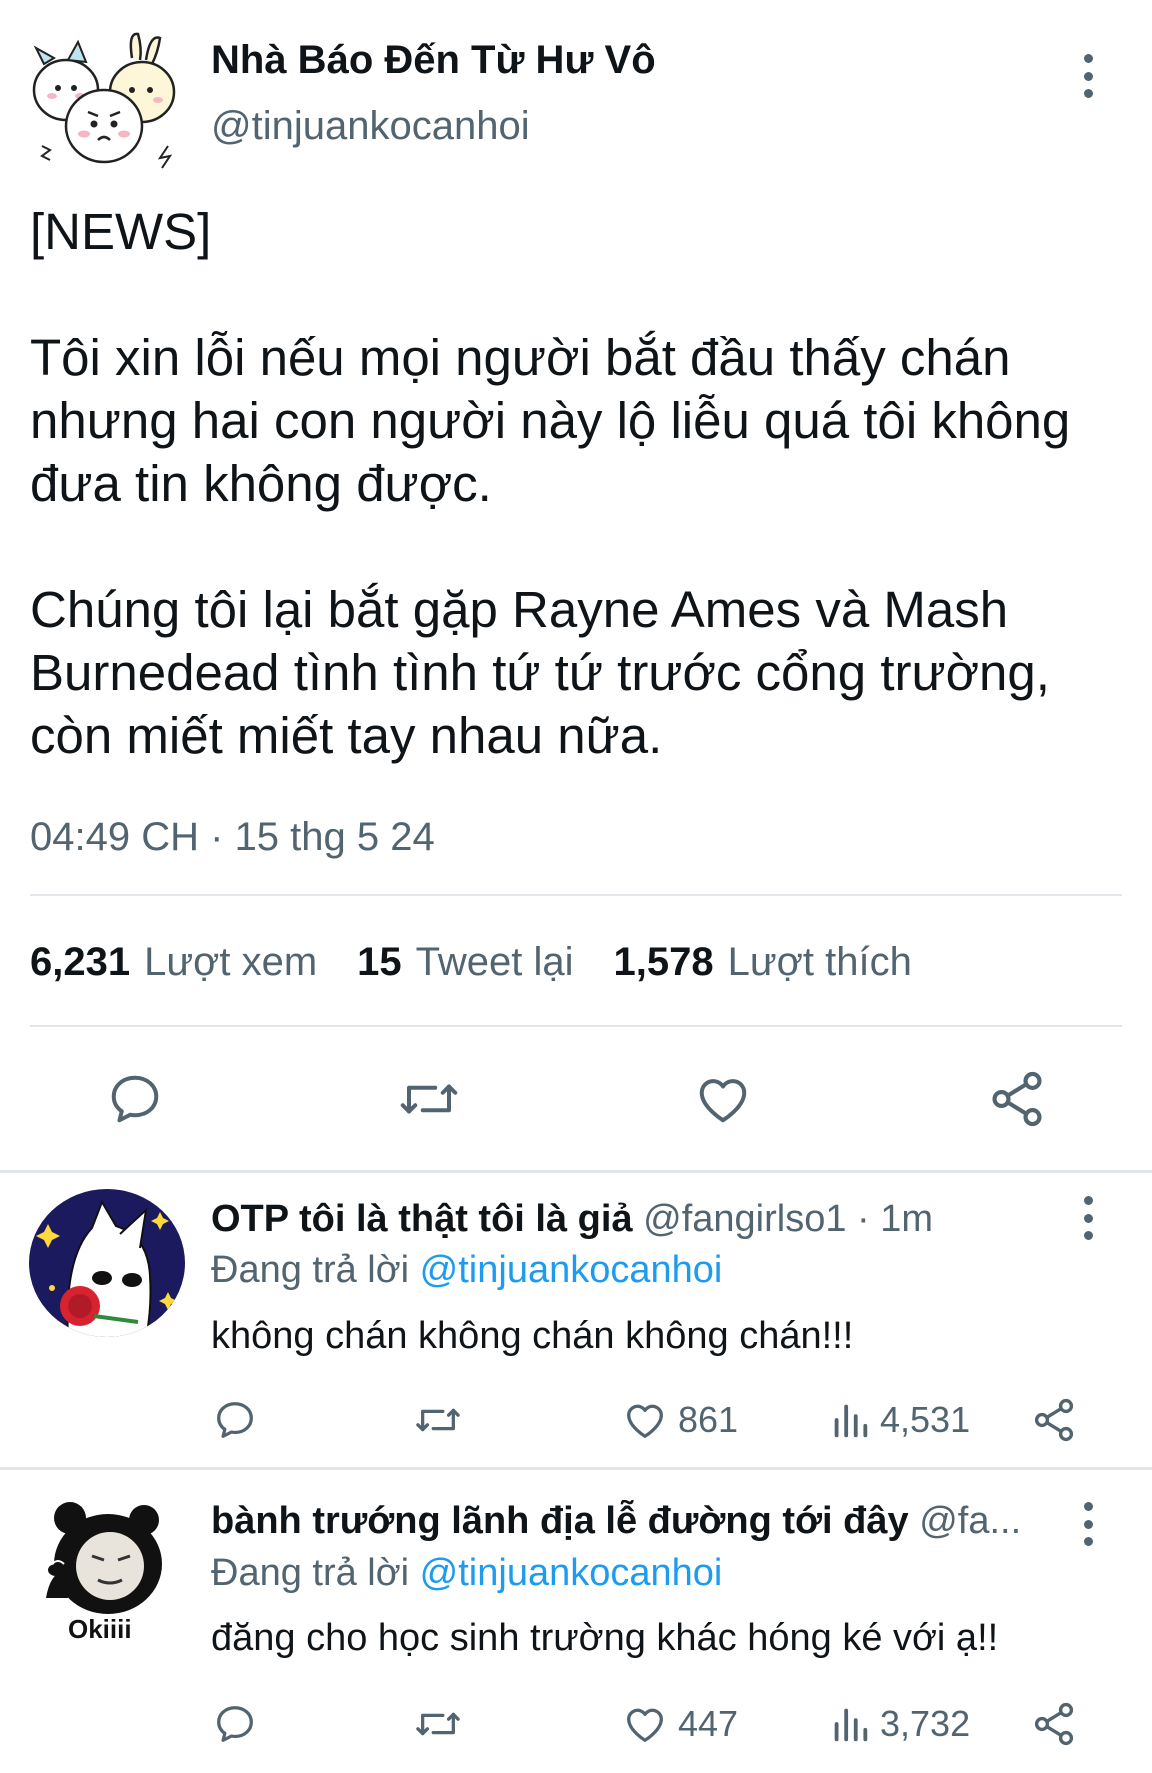 The height and width of the screenshot is (1773, 1152). What do you see at coordinates (379, 962) in the screenshot?
I see `retweets-count: 15` at bounding box center [379, 962].